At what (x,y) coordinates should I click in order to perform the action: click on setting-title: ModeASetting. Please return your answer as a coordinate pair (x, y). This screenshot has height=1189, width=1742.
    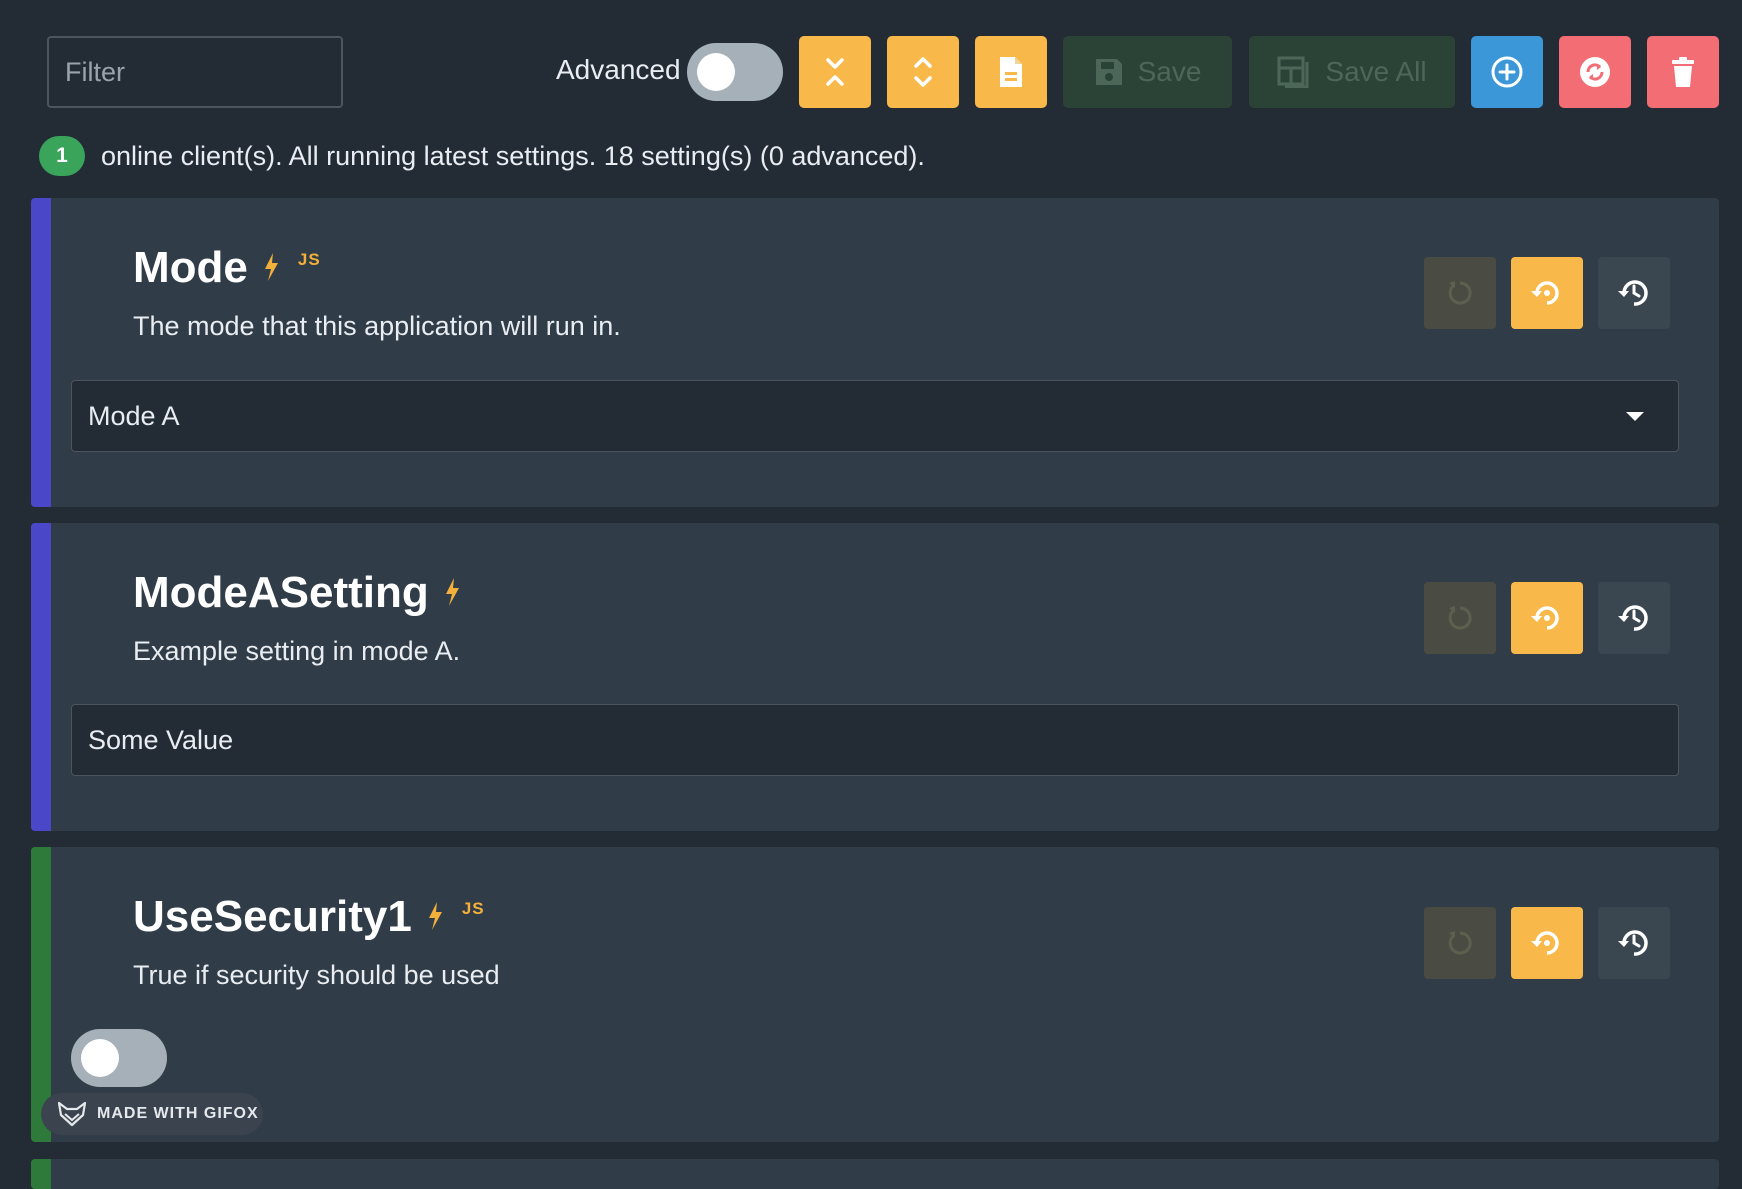
    Looking at the image, I should click on (281, 592).